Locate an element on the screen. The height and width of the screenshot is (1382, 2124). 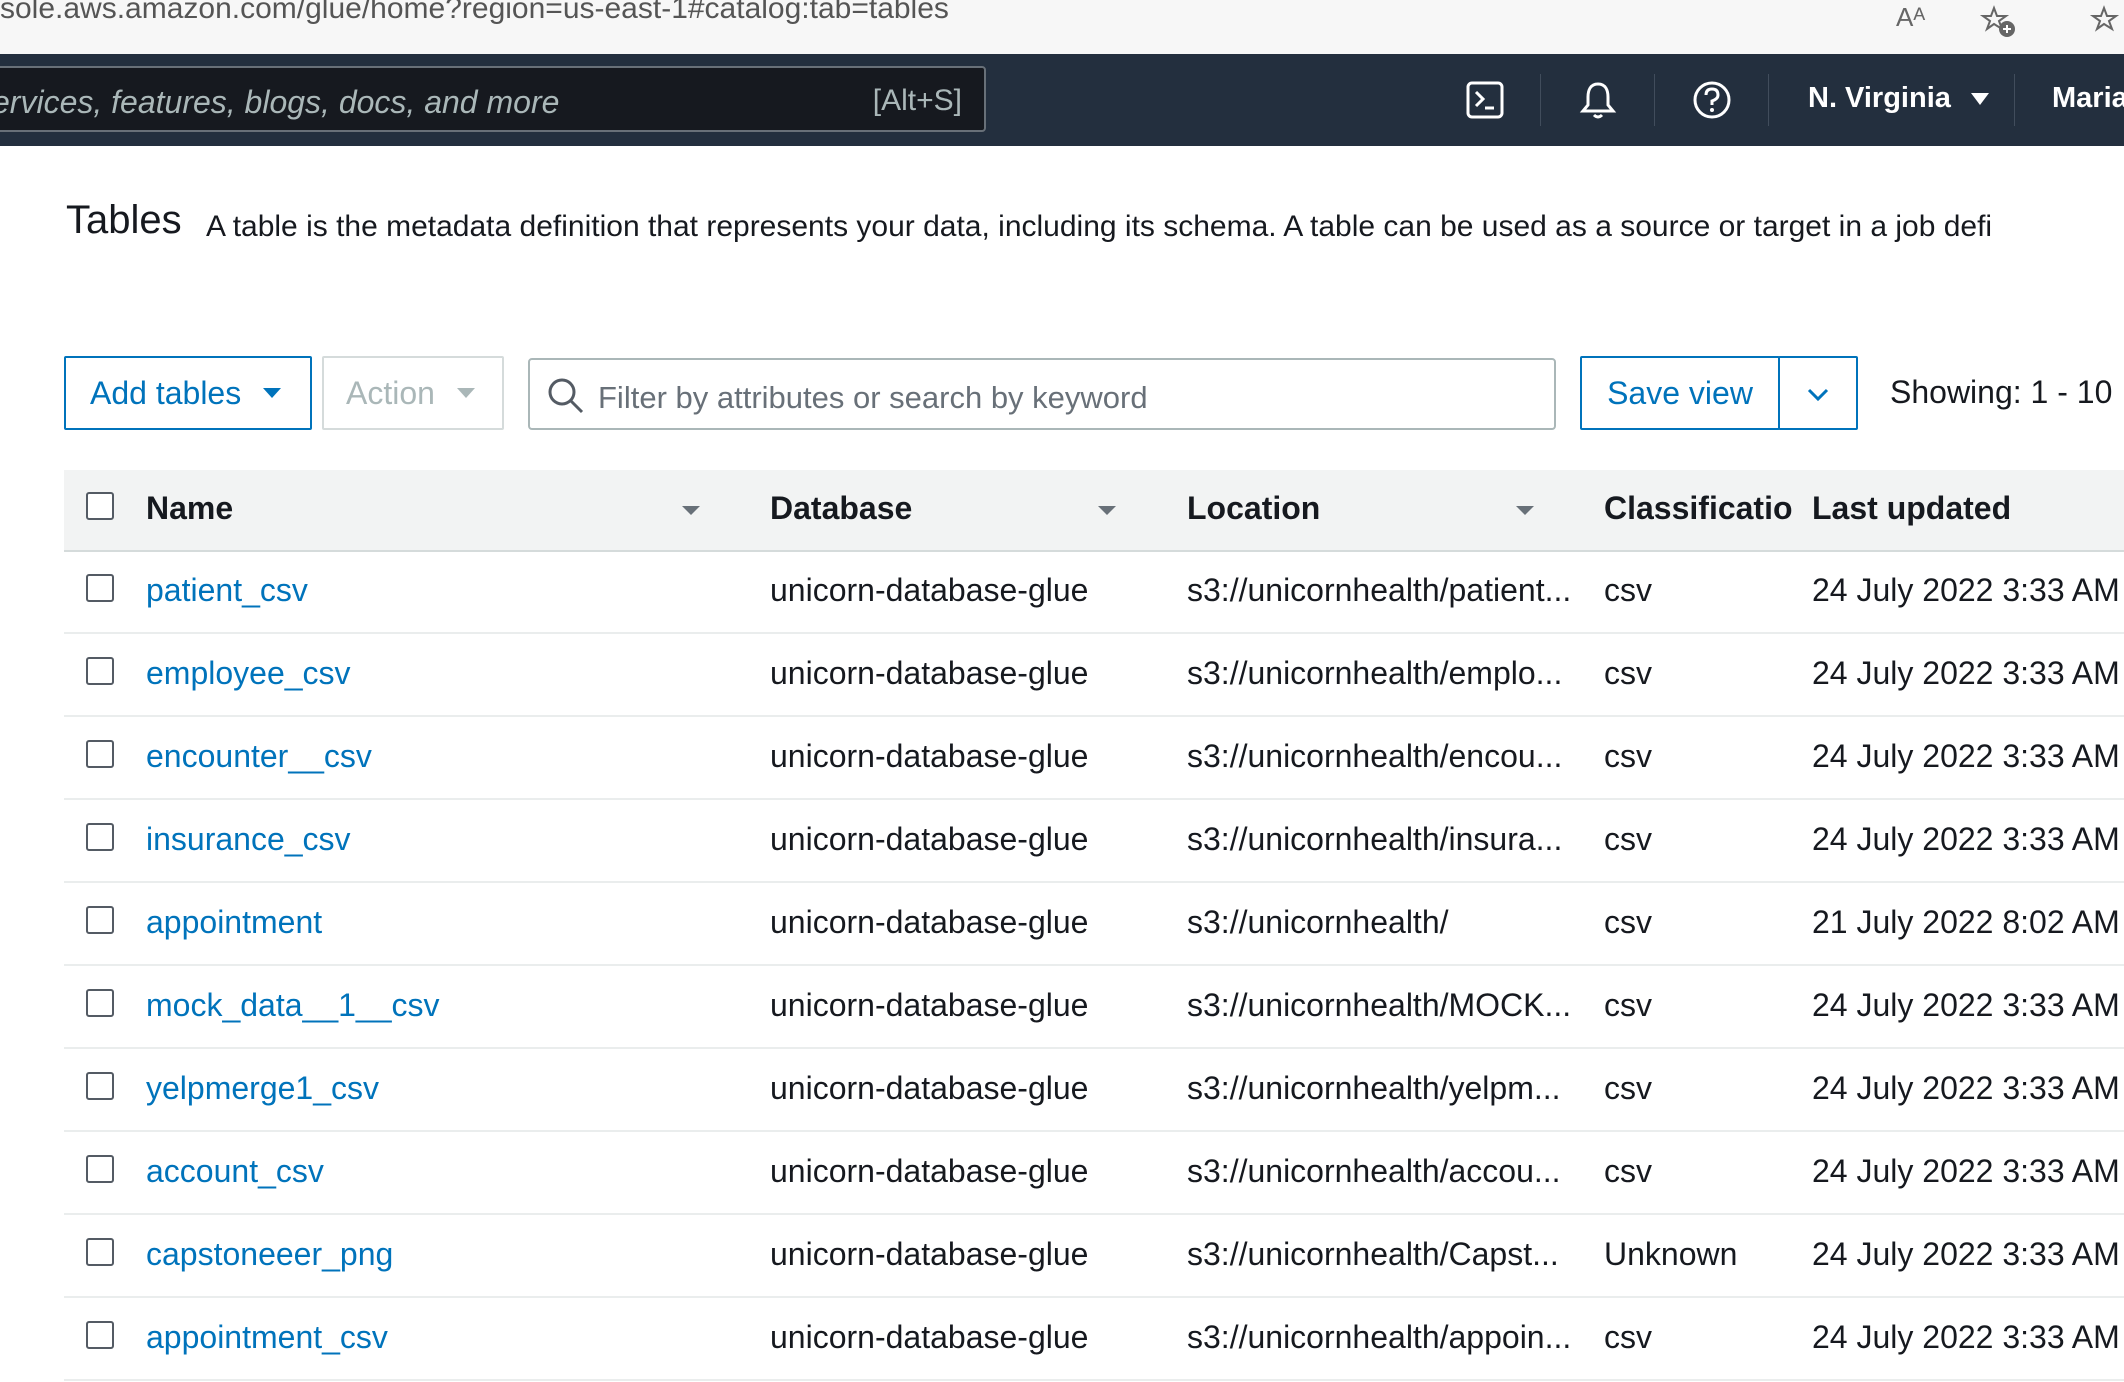
add-tables-label: Add tables is located at coordinates (166, 392).